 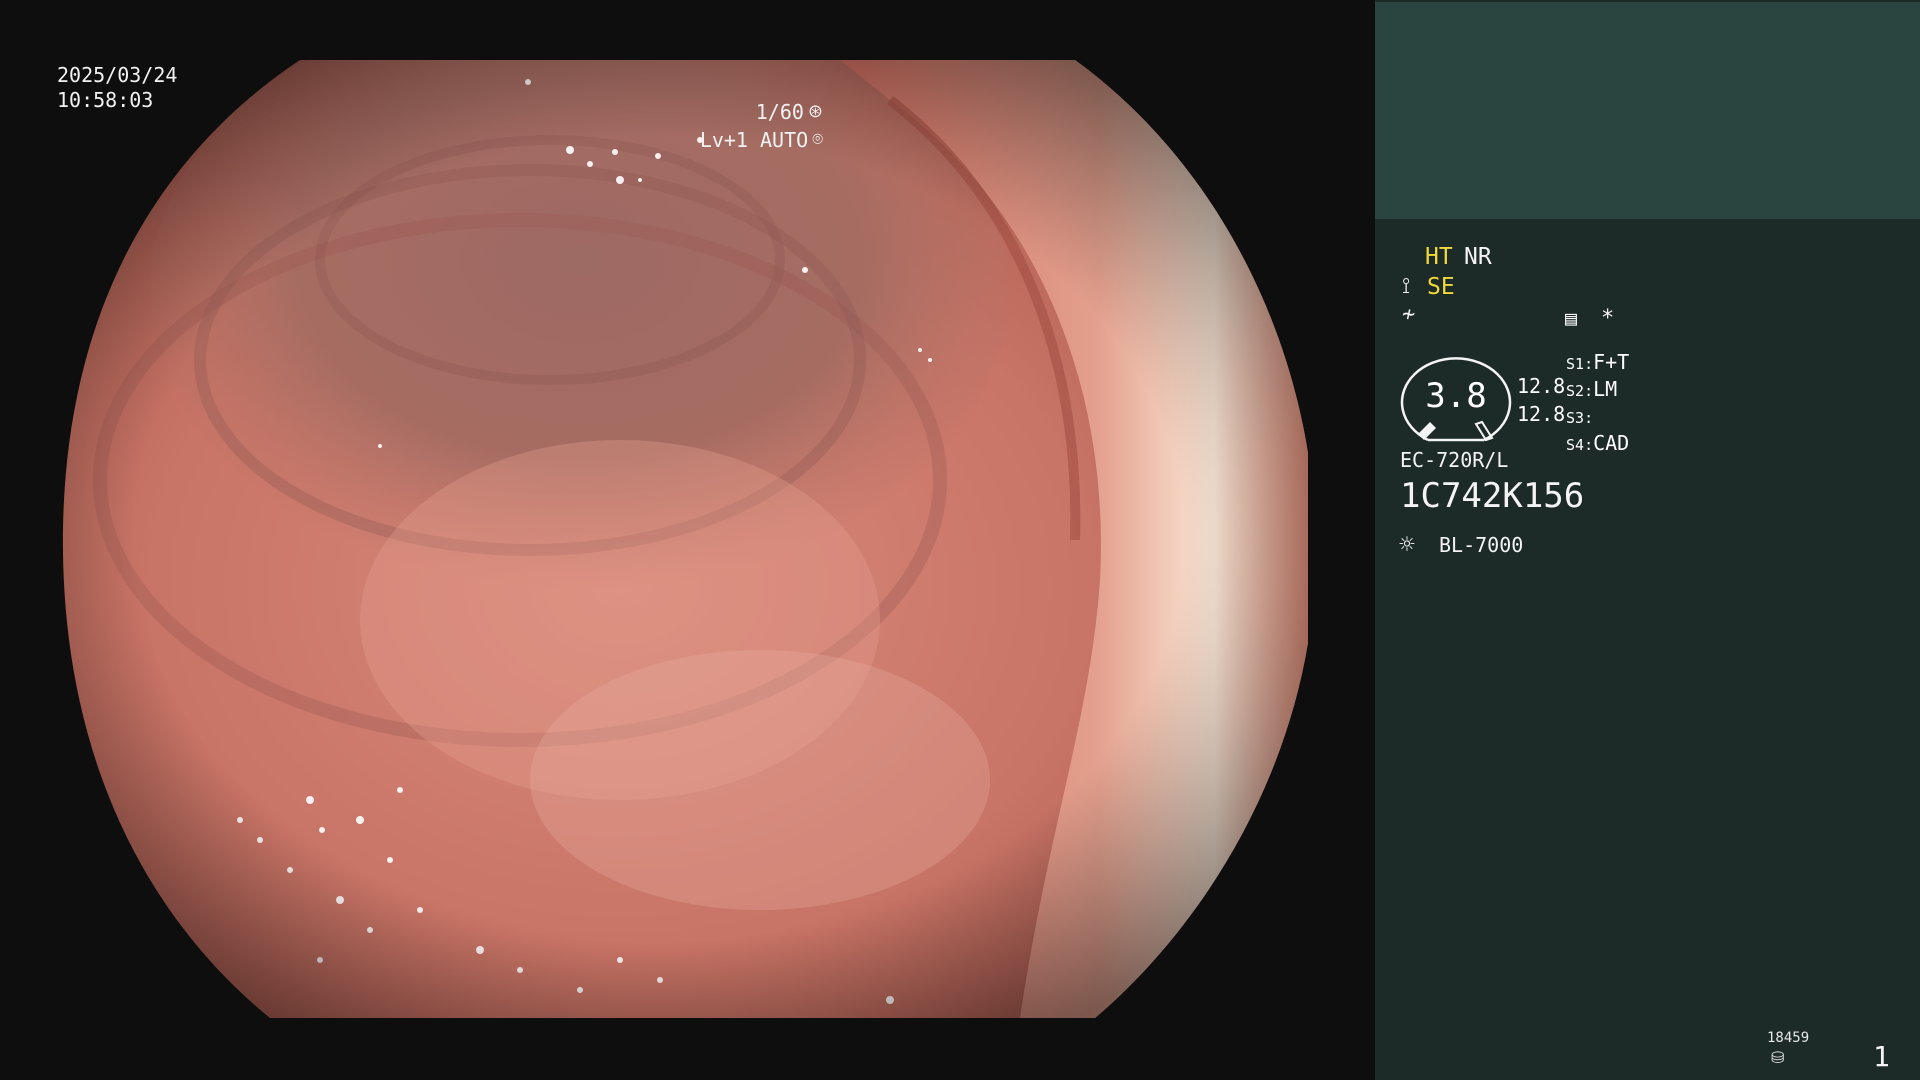 What do you see at coordinates (1608, 318) in the screenshot?
I see `star-indicator: *` at bounding box center [1608, 318].